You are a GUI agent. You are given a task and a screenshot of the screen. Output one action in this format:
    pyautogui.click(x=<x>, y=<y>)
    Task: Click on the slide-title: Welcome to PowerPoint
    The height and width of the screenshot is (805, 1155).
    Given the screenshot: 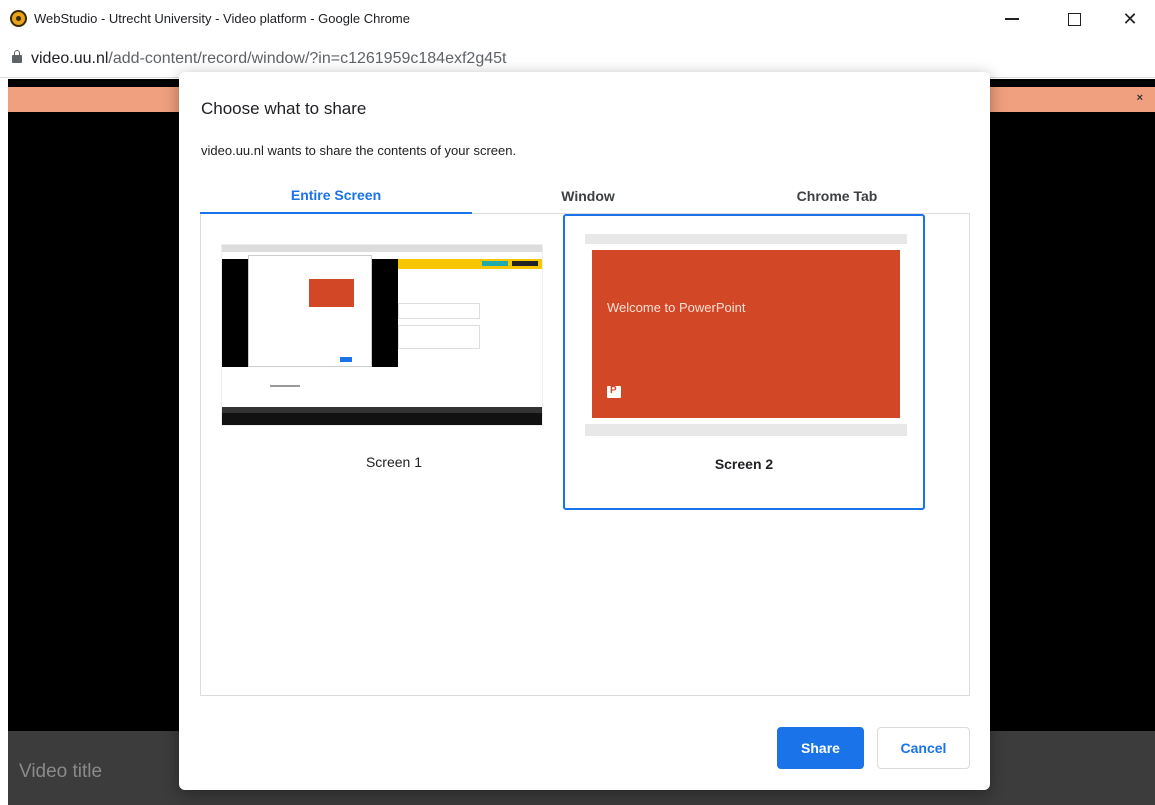 What is the action you would take?
    pyautogui.click(x=676, y=307)
    